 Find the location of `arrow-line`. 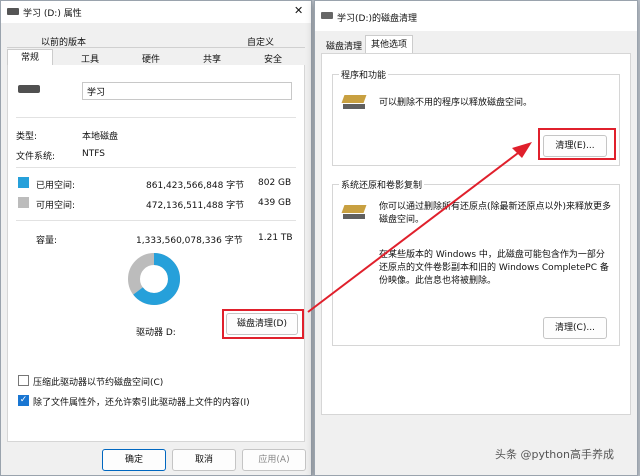

arrow-line is located at coordinates (415, 231).